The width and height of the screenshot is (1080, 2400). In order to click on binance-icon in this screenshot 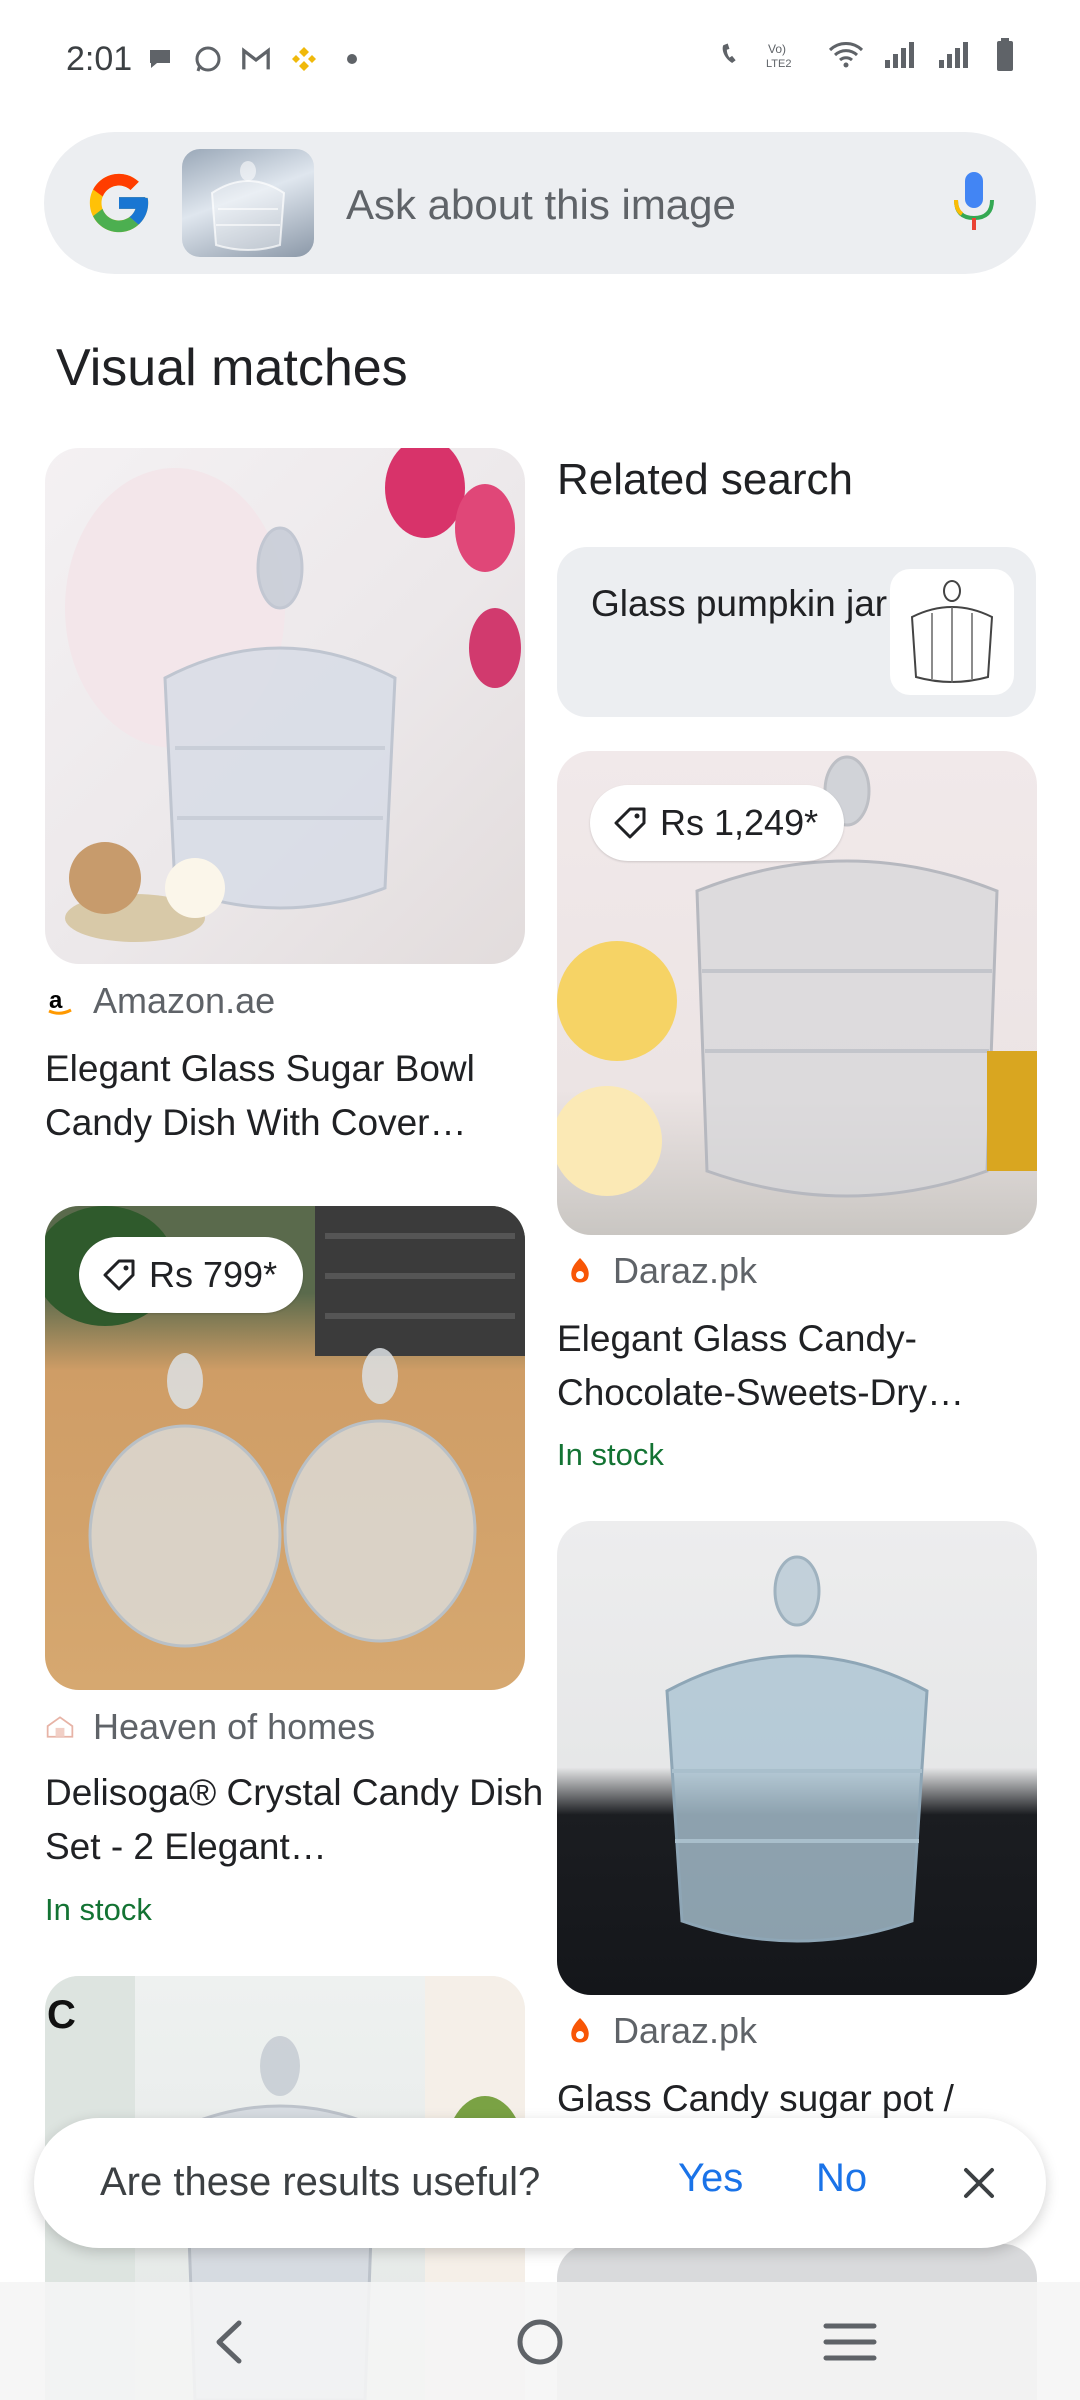, I will do `click(304, 59)`.